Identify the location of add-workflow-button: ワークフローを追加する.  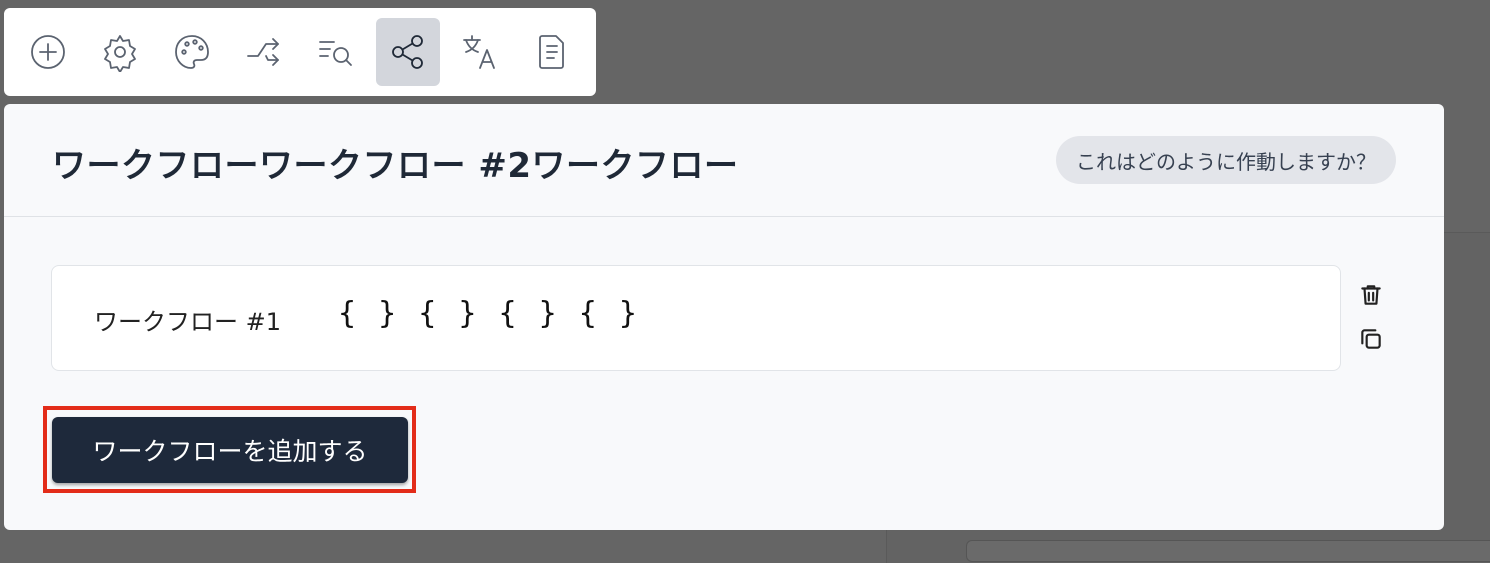
(230, 450).